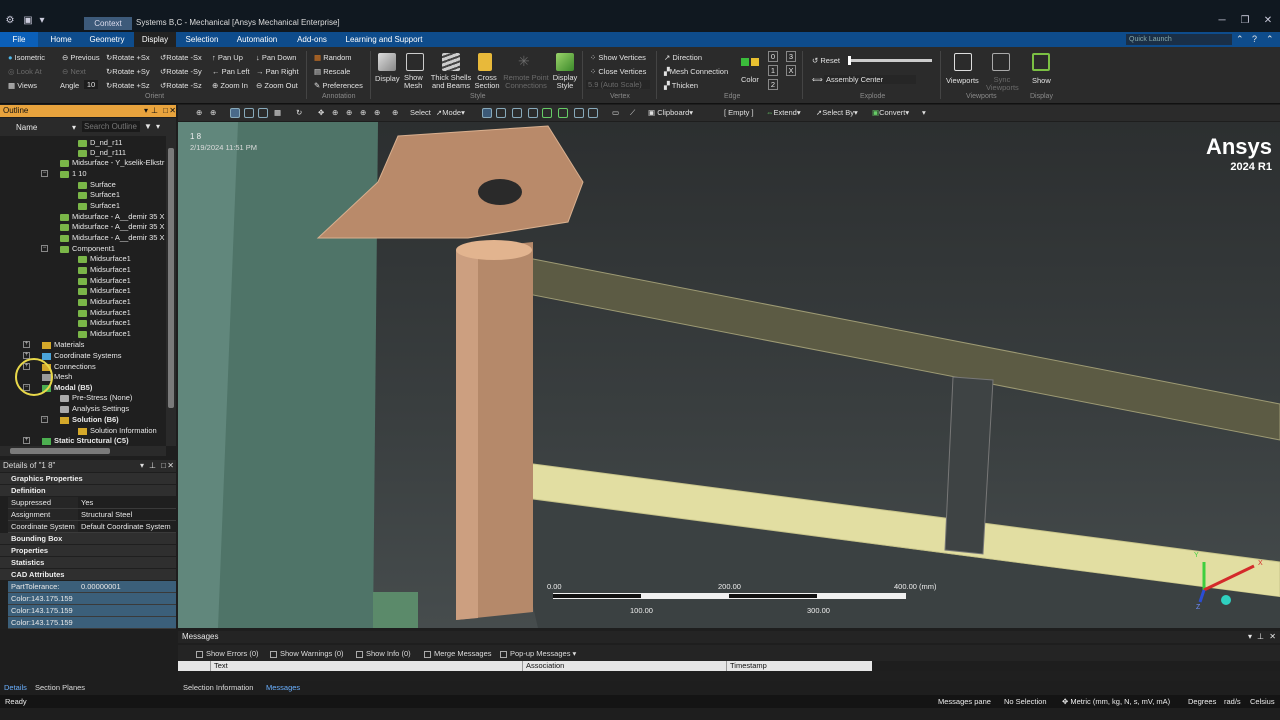 Image resolution: width=1280 pixels, height=720 pixels. Describe the element at coordinates (128, 85) in the screenshot. I see `rotate-psz-button: ↻Rotate +Sz` at that location.